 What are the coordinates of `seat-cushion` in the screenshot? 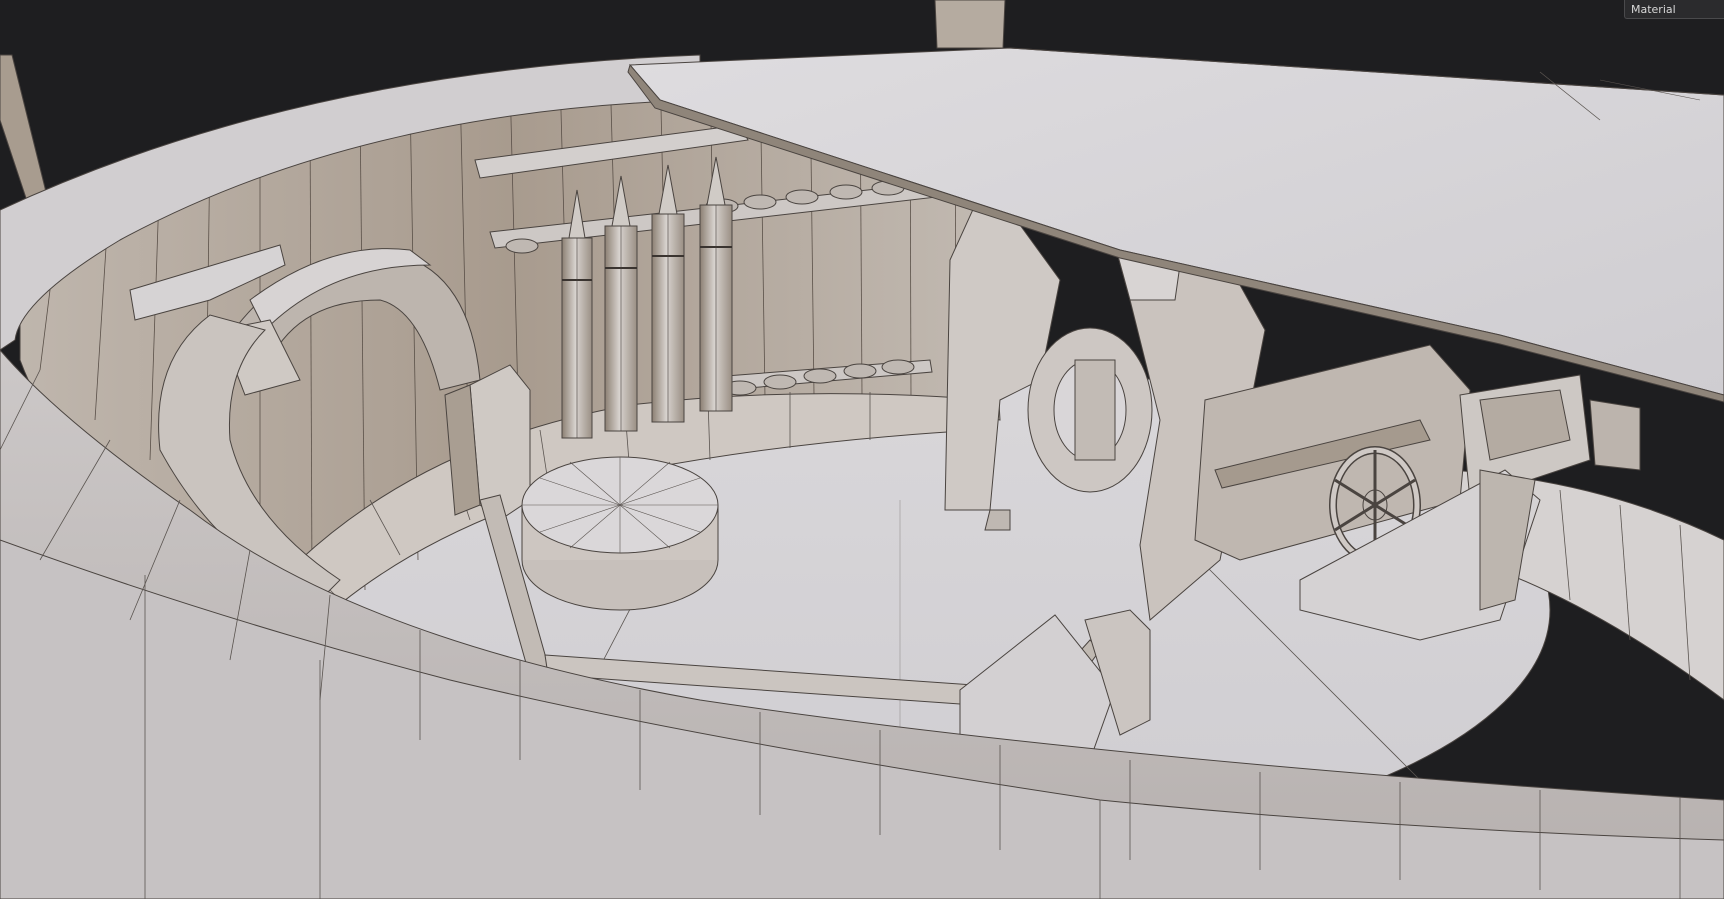 It's located at (620, 533).